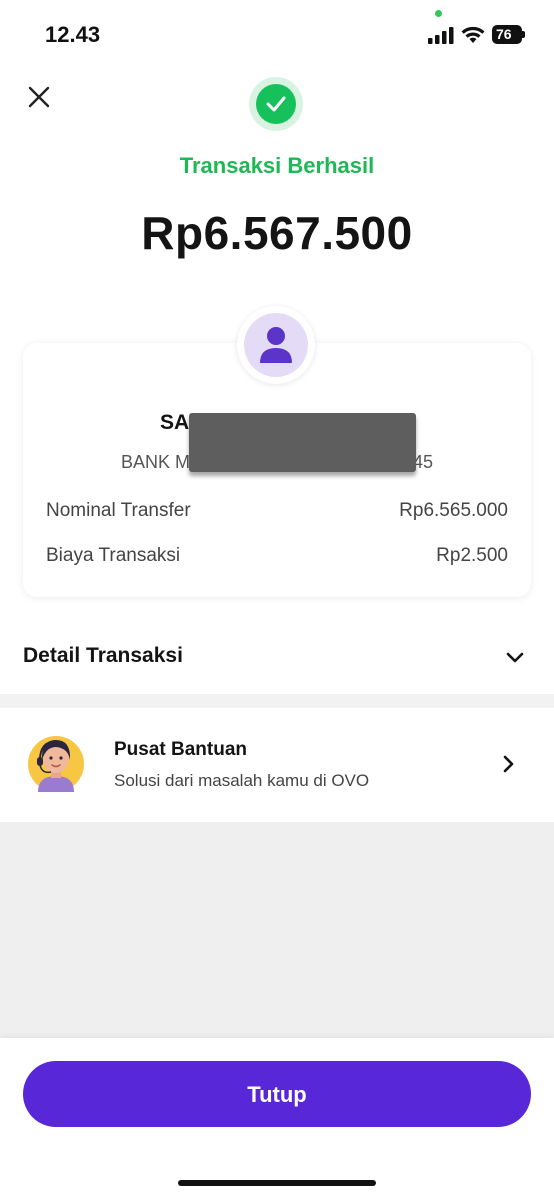 This screenshot has width=554, height=1199. I want to click on support-agent-icon, so click(56, 764).